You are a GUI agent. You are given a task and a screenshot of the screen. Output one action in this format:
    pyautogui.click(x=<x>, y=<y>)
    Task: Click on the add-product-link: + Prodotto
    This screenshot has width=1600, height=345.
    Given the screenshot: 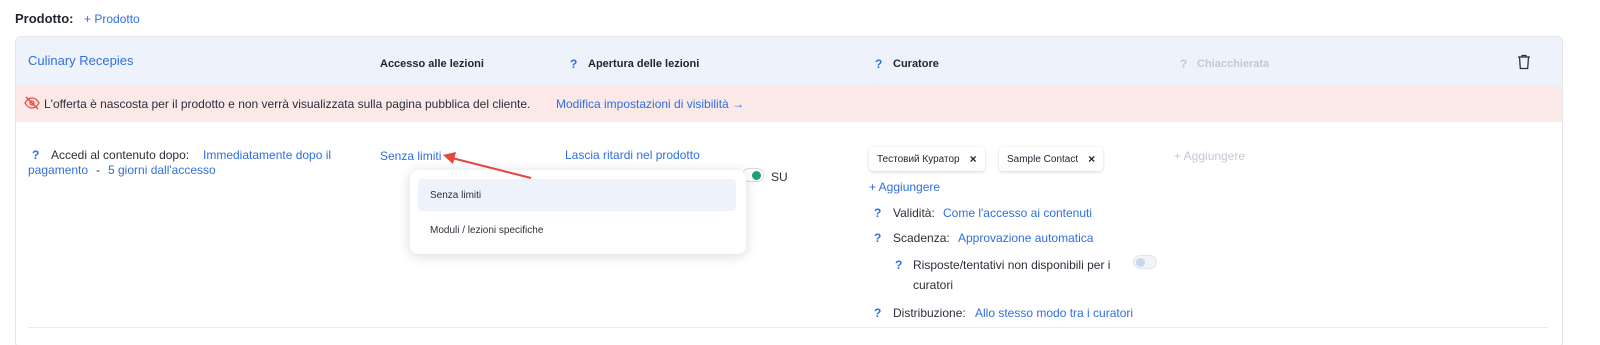 What is the action you would take?
    pyautogui.click(x=112, y=19)
    